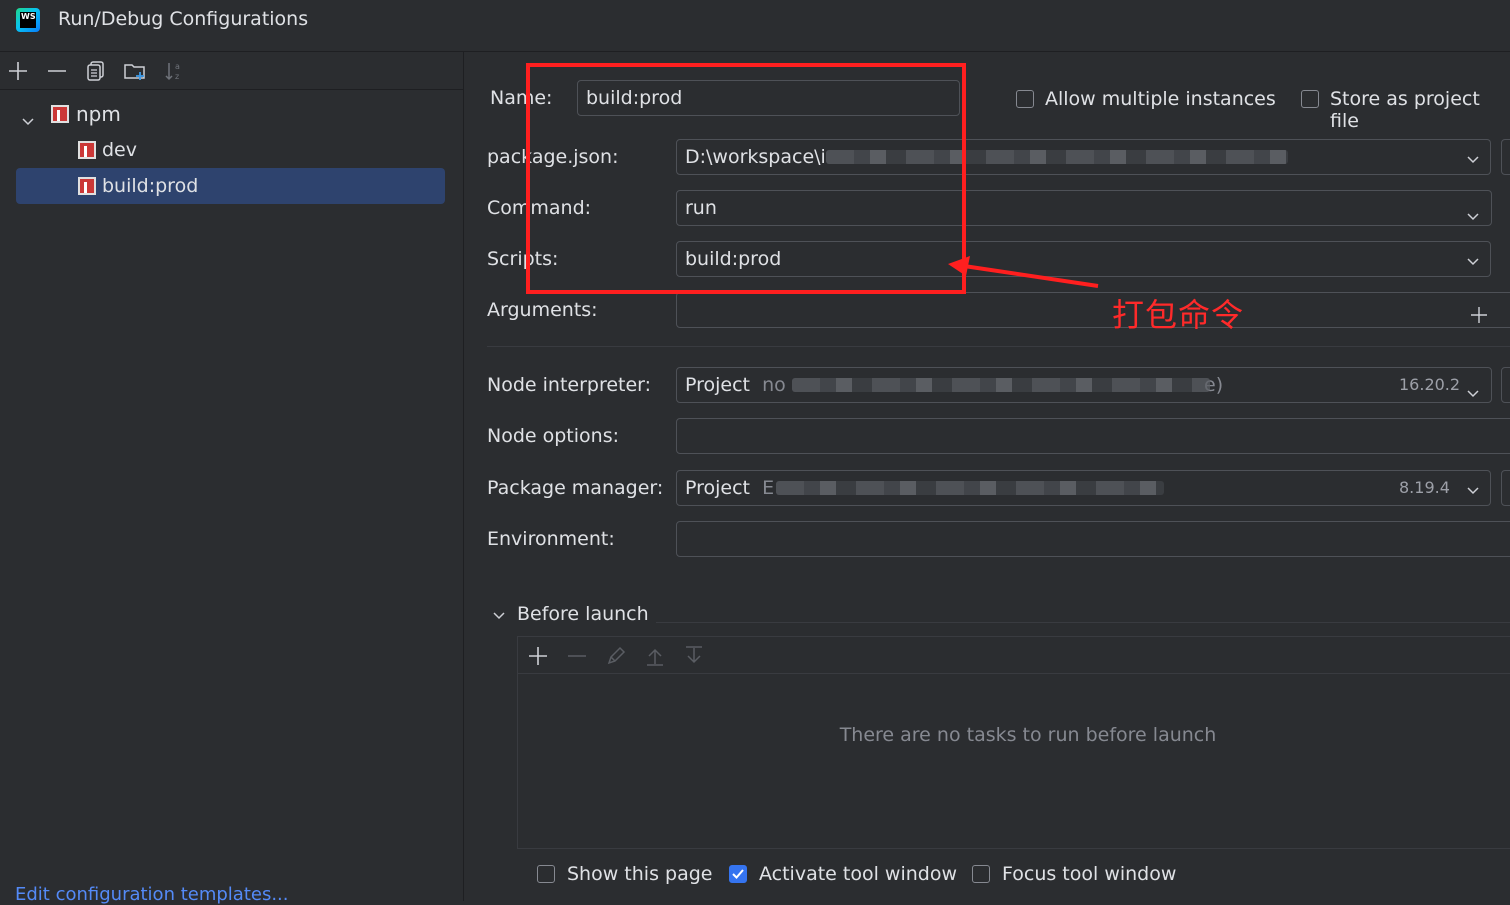  What do you see at coordinates (18, 71) in the screenshot?
I see `add-icon` at bounding box center [18, 71].